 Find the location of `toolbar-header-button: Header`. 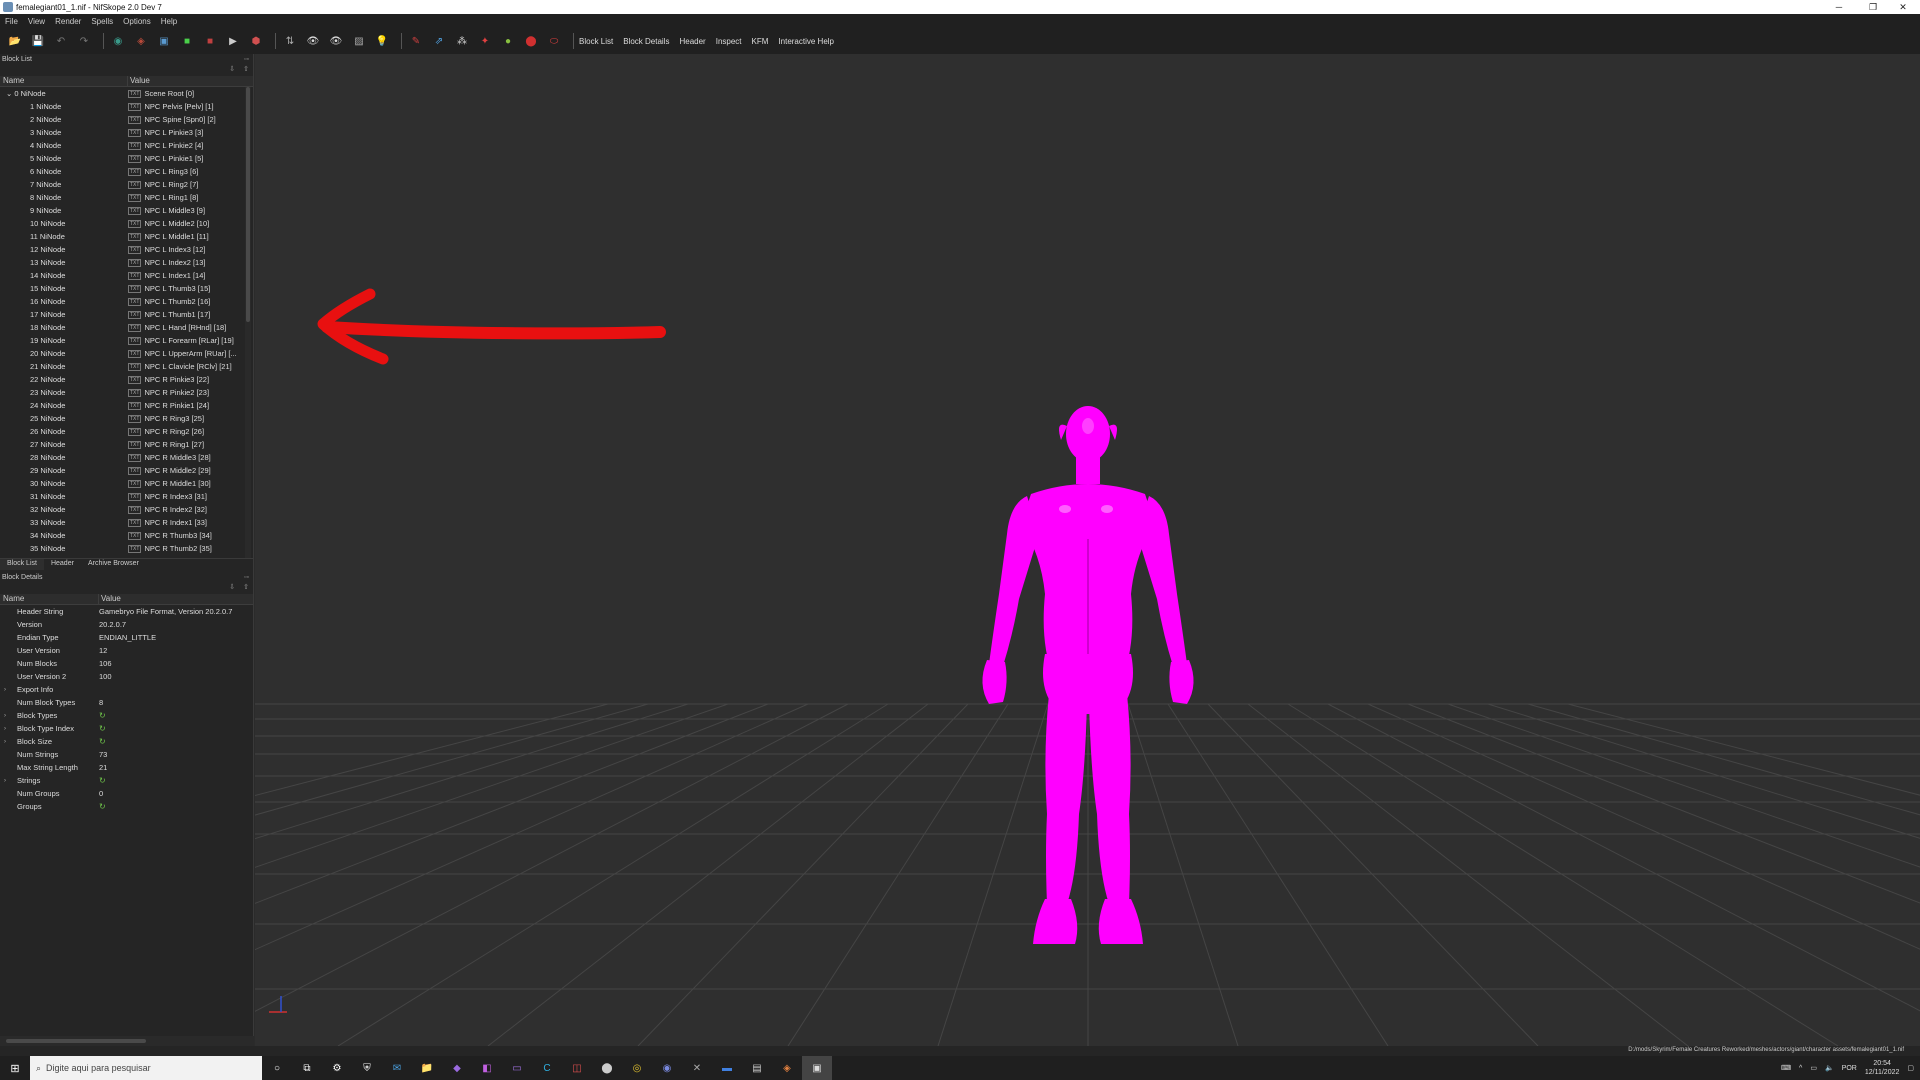

toolbar-header-button: Header is located at coordinates (692, 41).